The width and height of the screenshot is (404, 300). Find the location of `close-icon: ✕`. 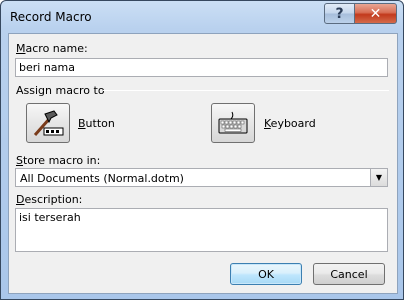

close-icon: ✕ is located at coordinates (375, 13).